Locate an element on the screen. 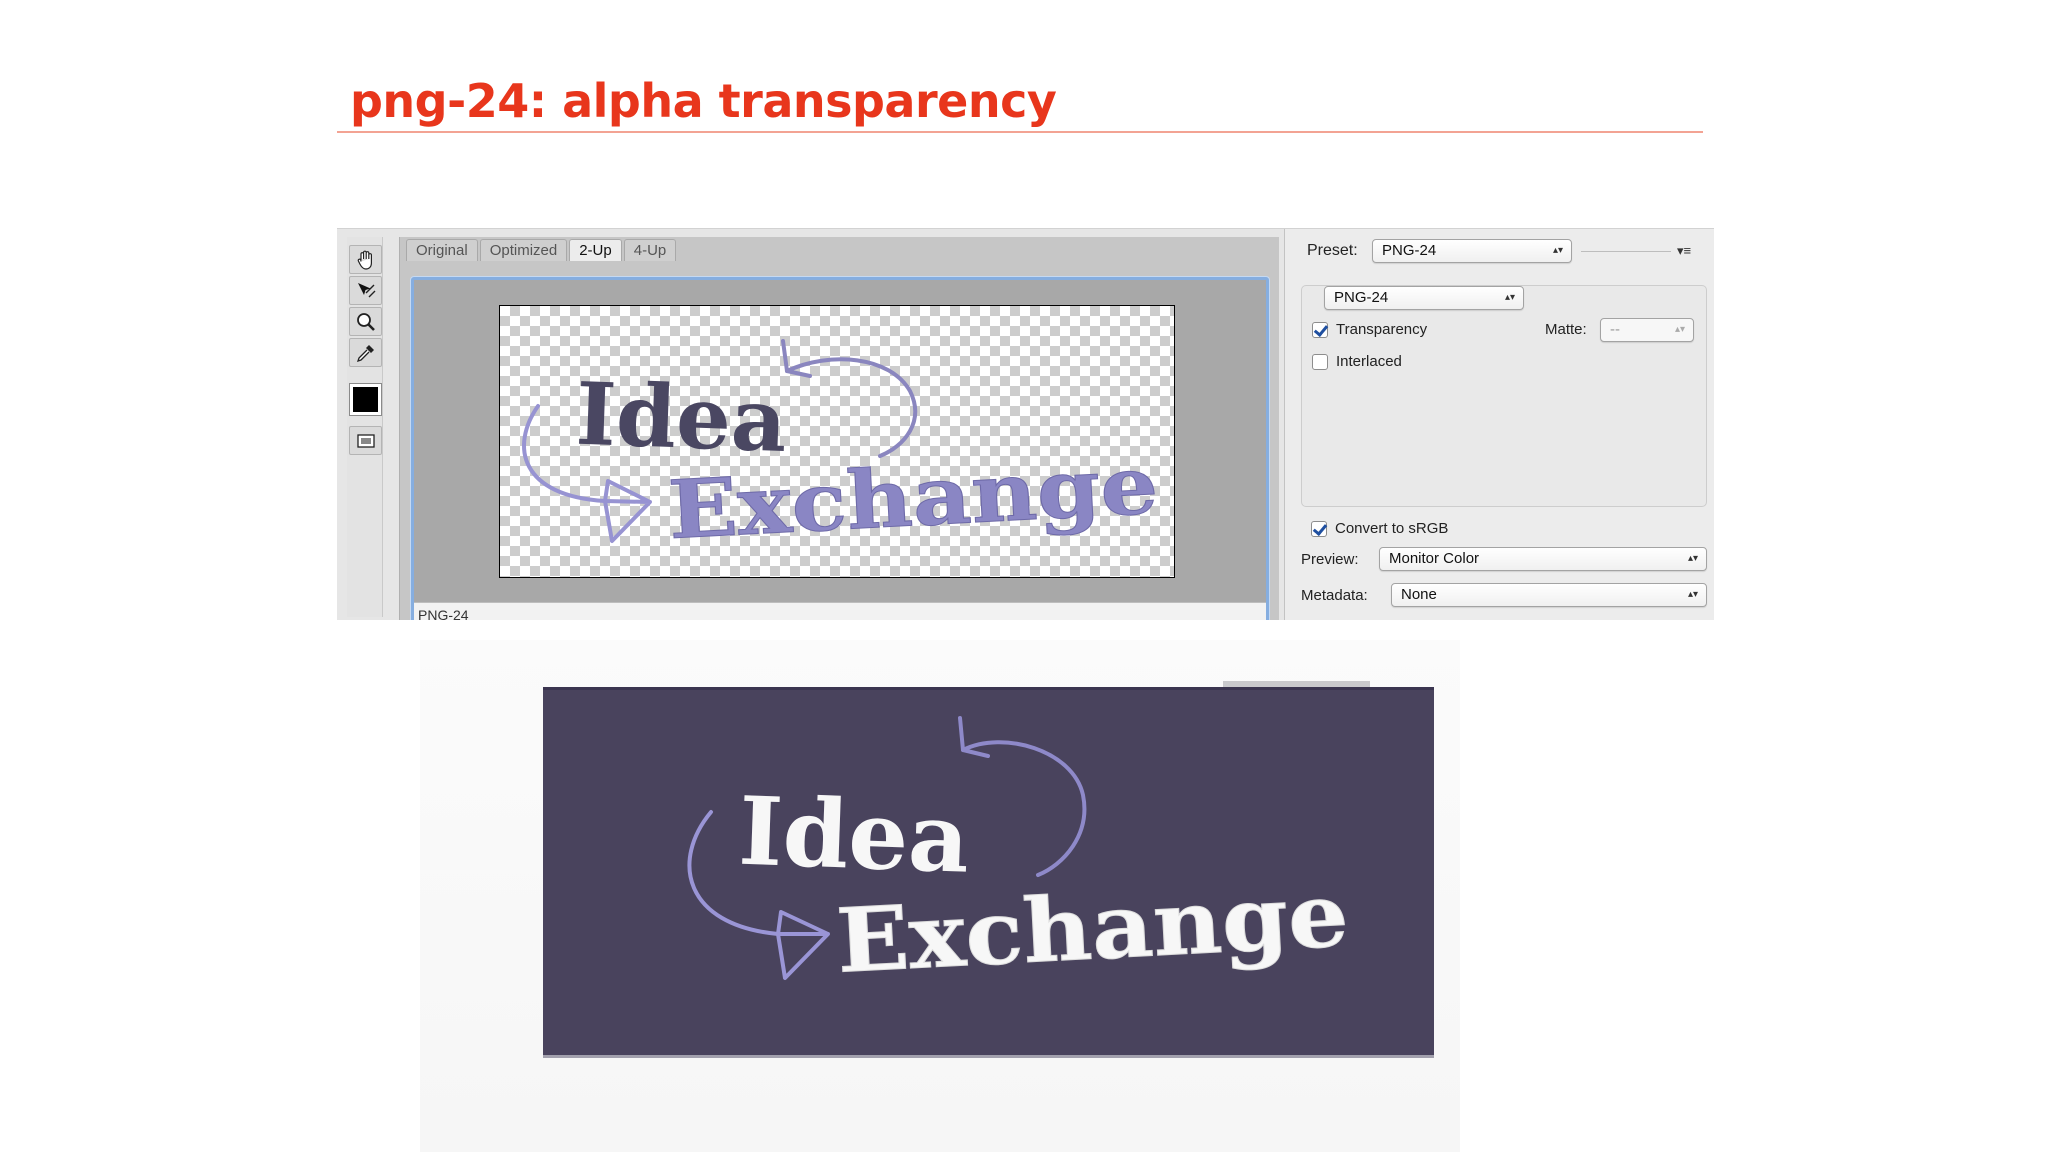  logo-on-transparent: Idea Exchange is located at coordinates (841, 448).